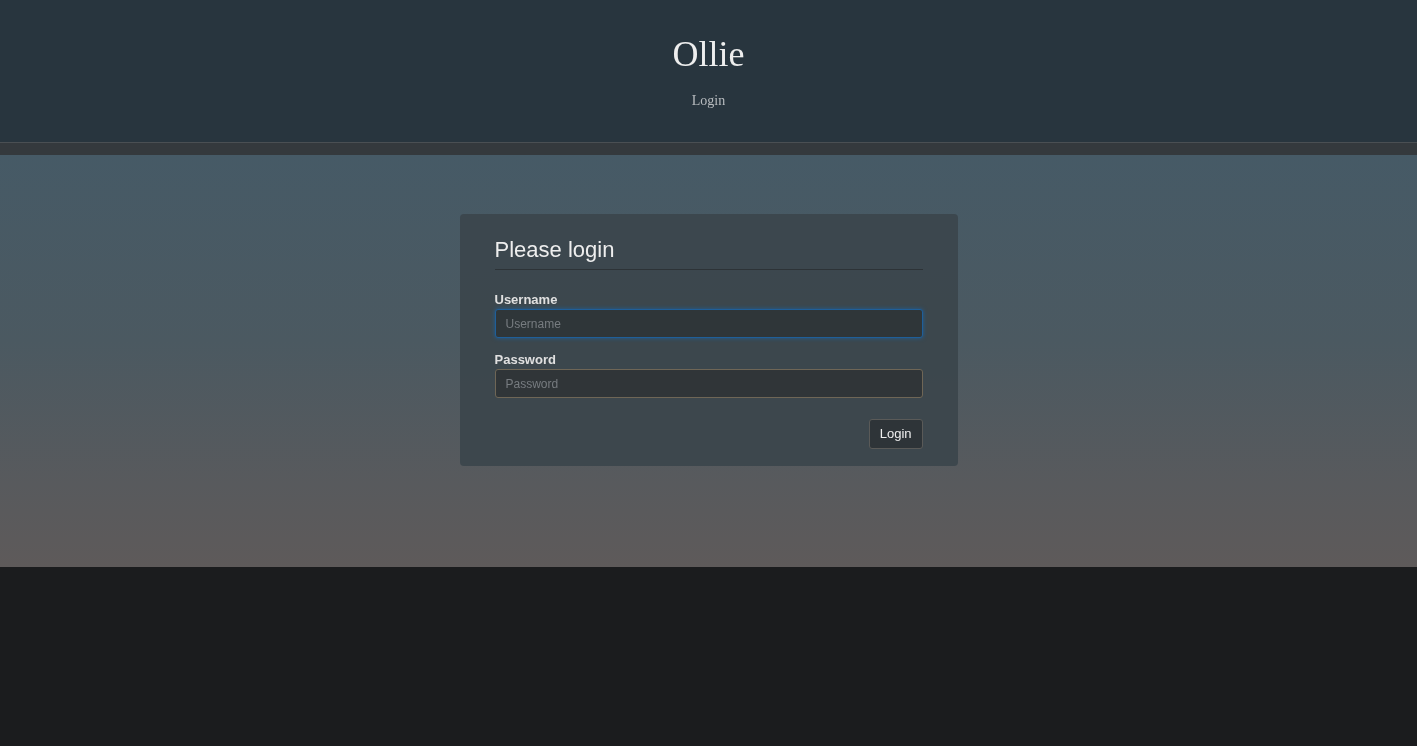 The width and height of the screenshot is (1417, 746). I want to click on login-button: Login, so click(895, 434).